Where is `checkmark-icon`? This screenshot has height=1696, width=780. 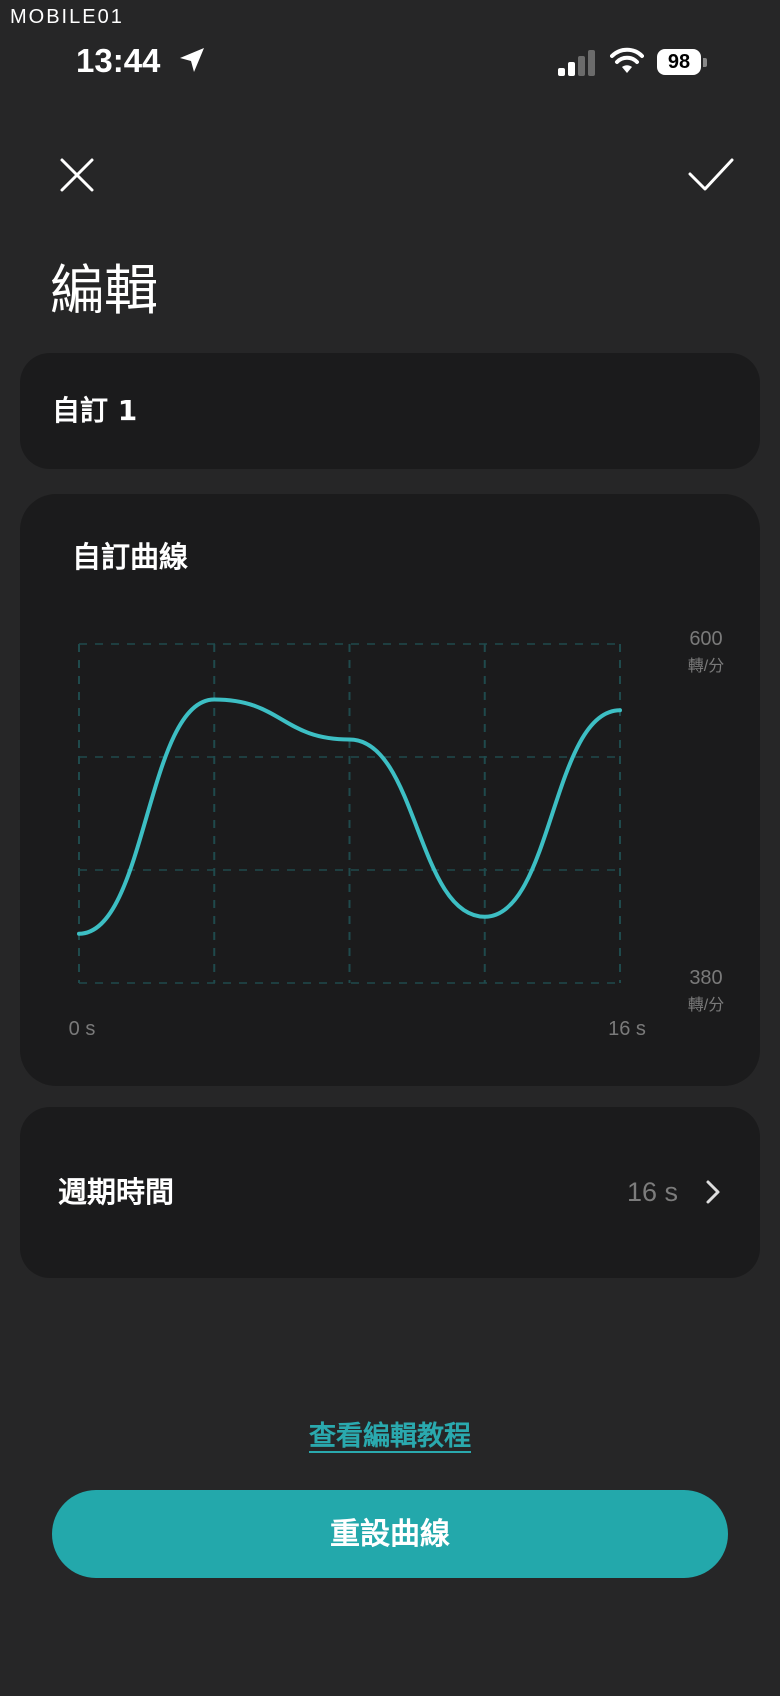
checkmark-icon is located at coordinates (711, 175).